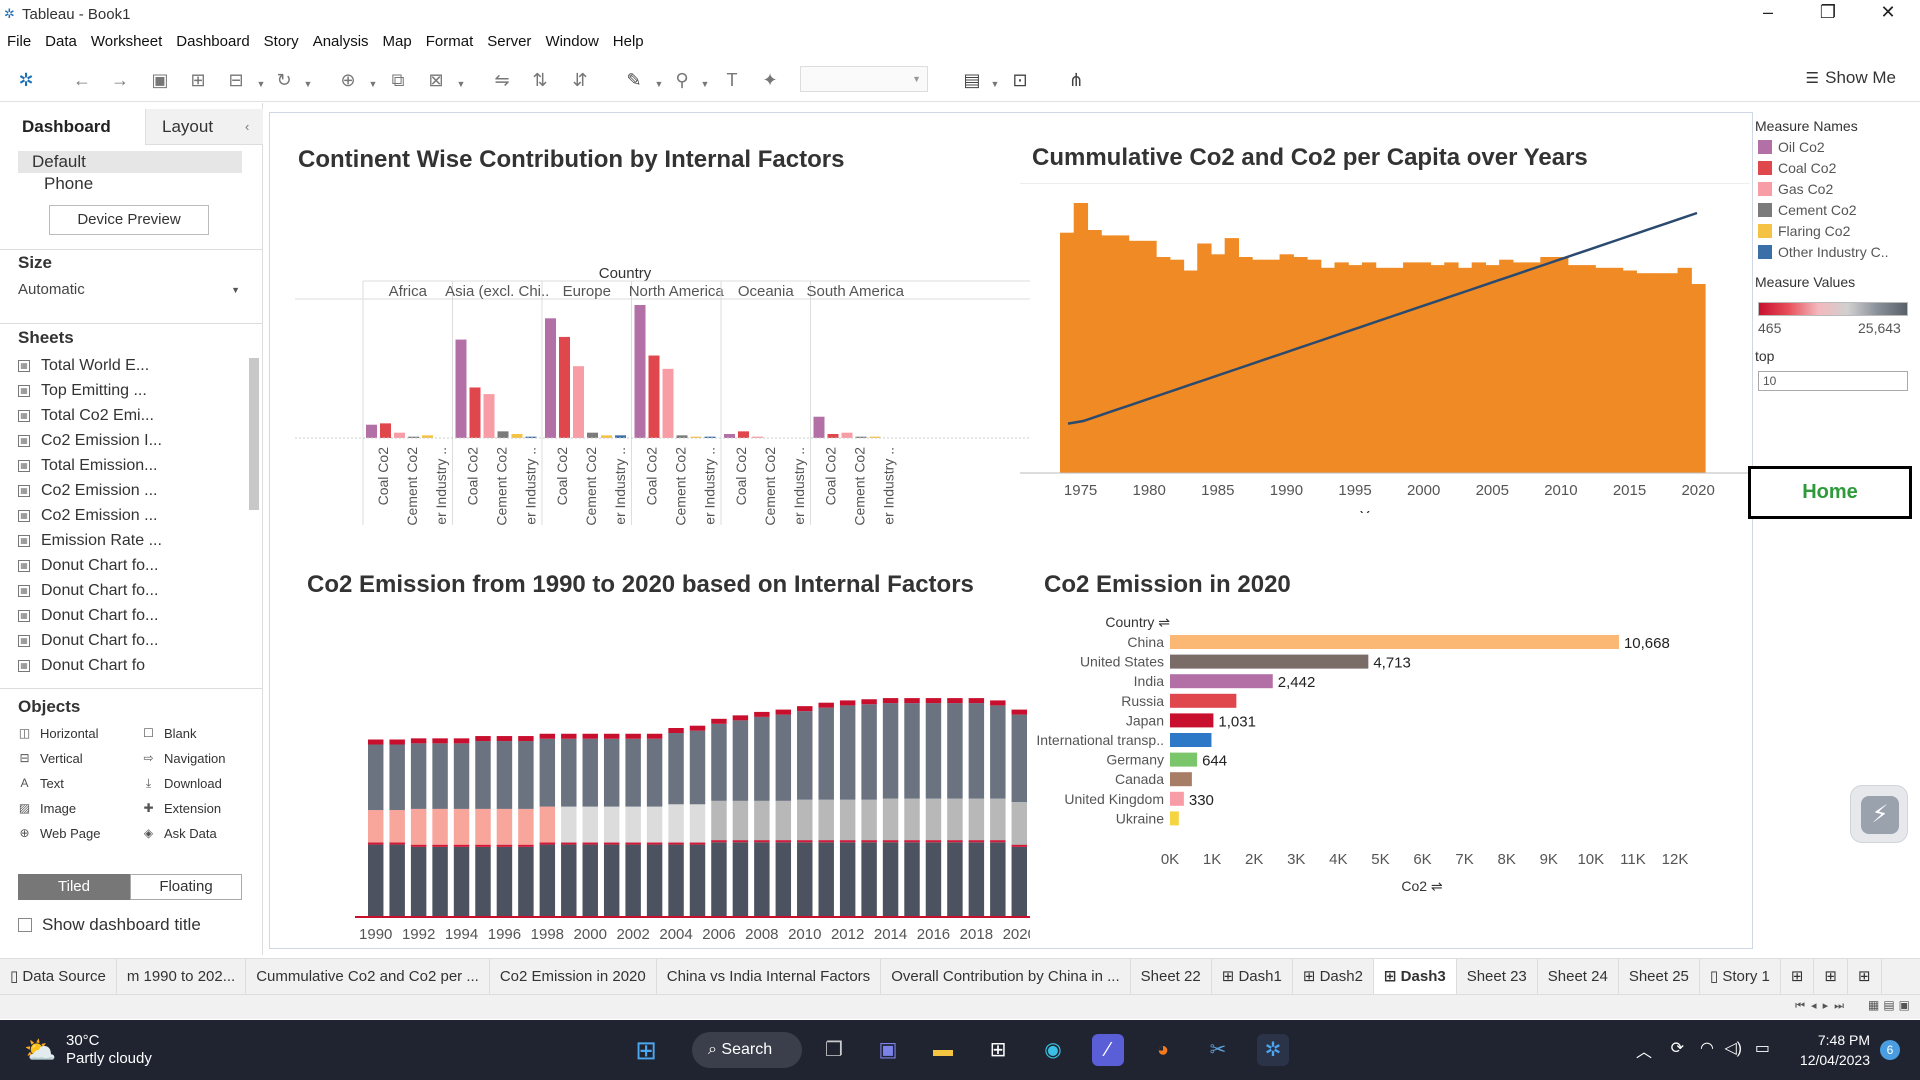  Describe the element at coordinates (1762, 1048) in the screenshot. I see `battery-icon: ▭` at that location.